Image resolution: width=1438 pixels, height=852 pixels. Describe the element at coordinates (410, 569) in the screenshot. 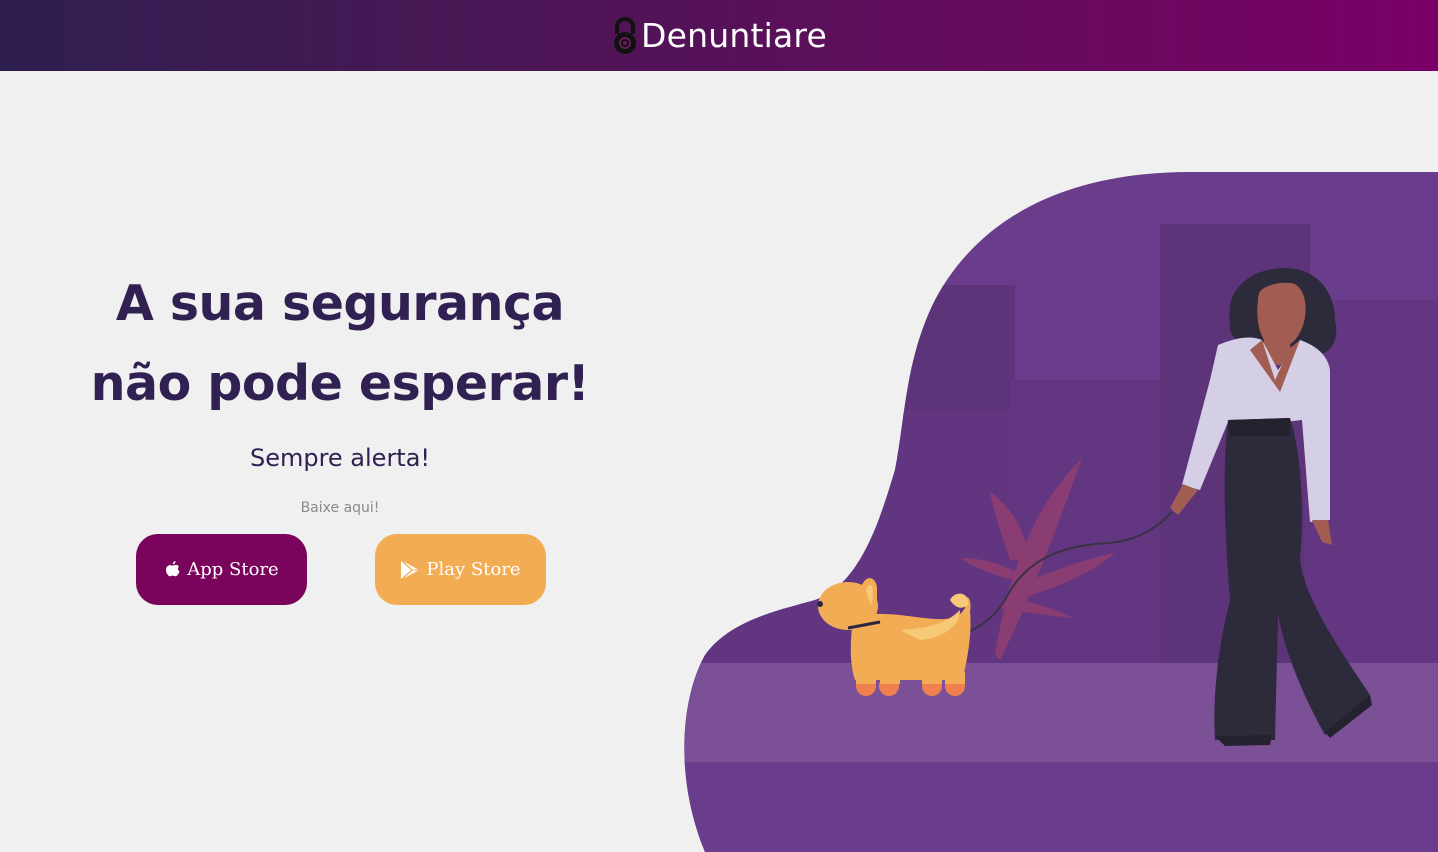

I see `play-store-icon` at that location.